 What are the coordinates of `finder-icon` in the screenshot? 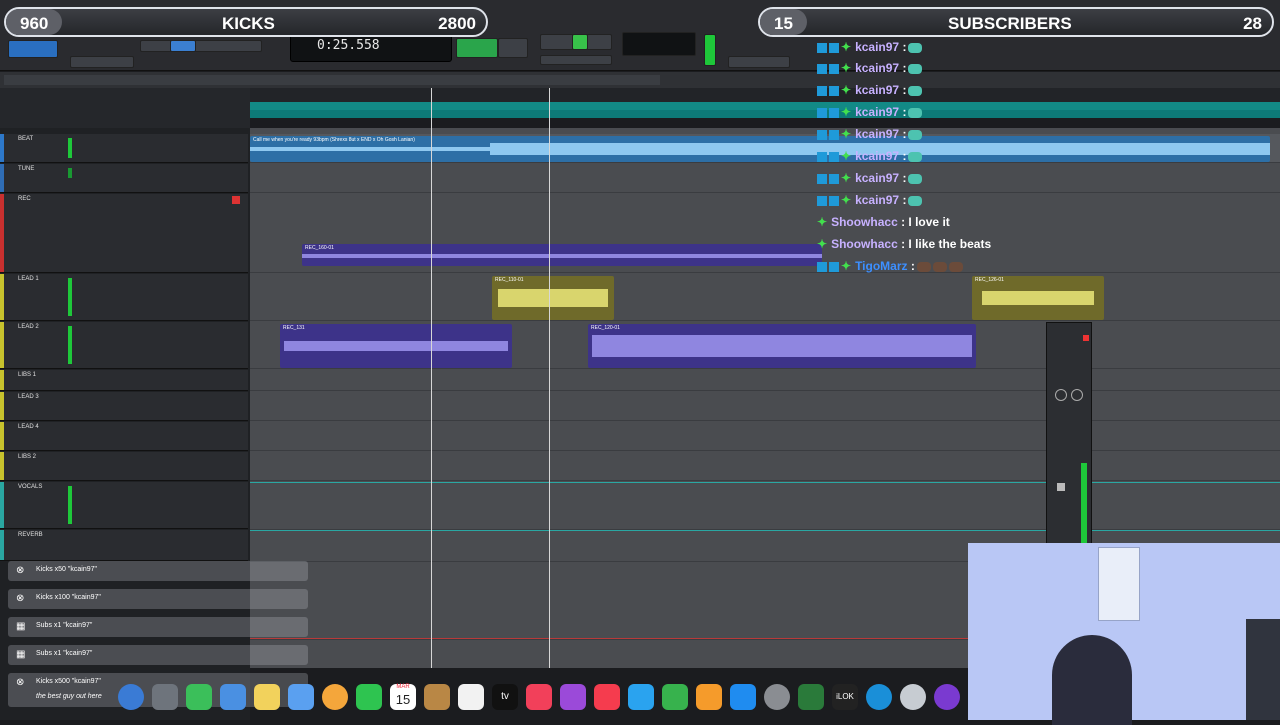 It's located at (131, 697).